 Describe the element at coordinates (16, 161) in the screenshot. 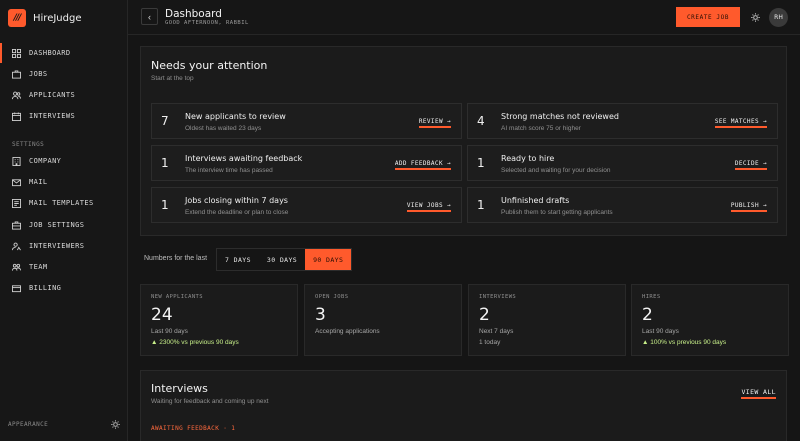

I see `building-icon` at that location.